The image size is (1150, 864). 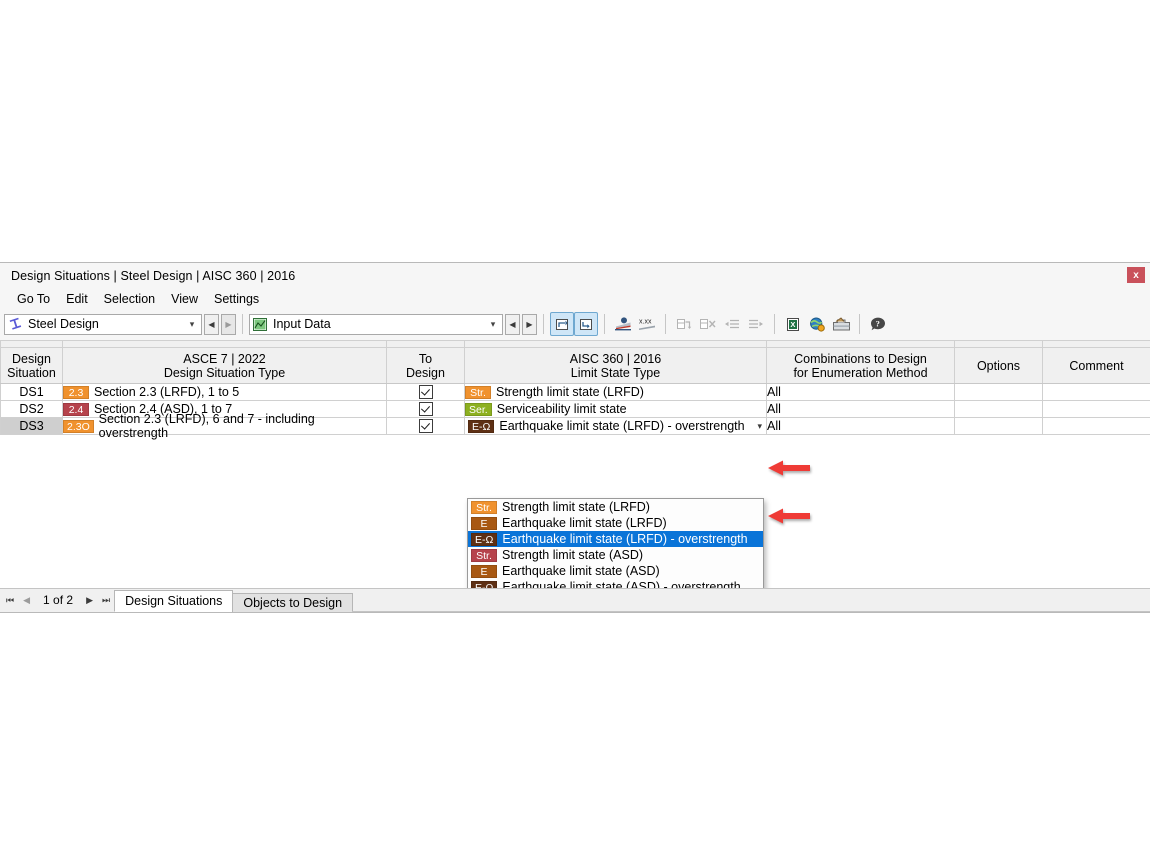 What do you see at coordinates (817, 324) in the screenshot?
I see `globe-icon` at bounding box center [817, 324].